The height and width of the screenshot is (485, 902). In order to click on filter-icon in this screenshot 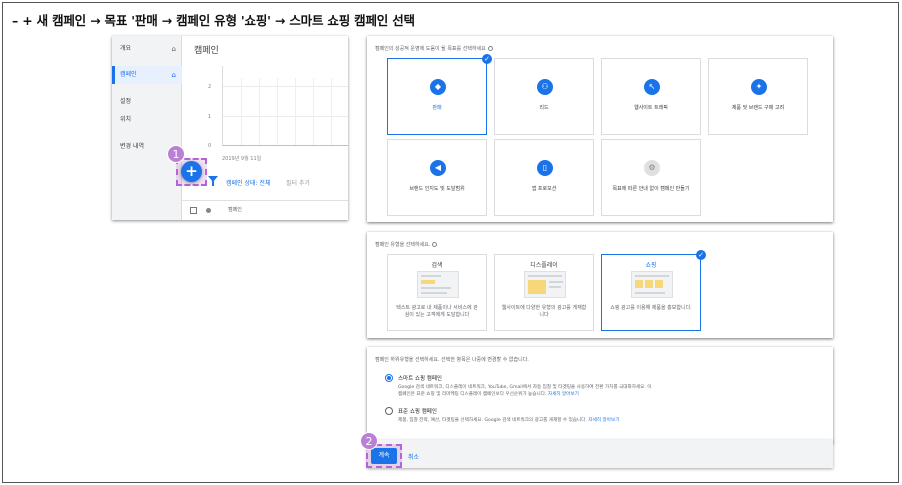, I will do `click(213, 181)`.